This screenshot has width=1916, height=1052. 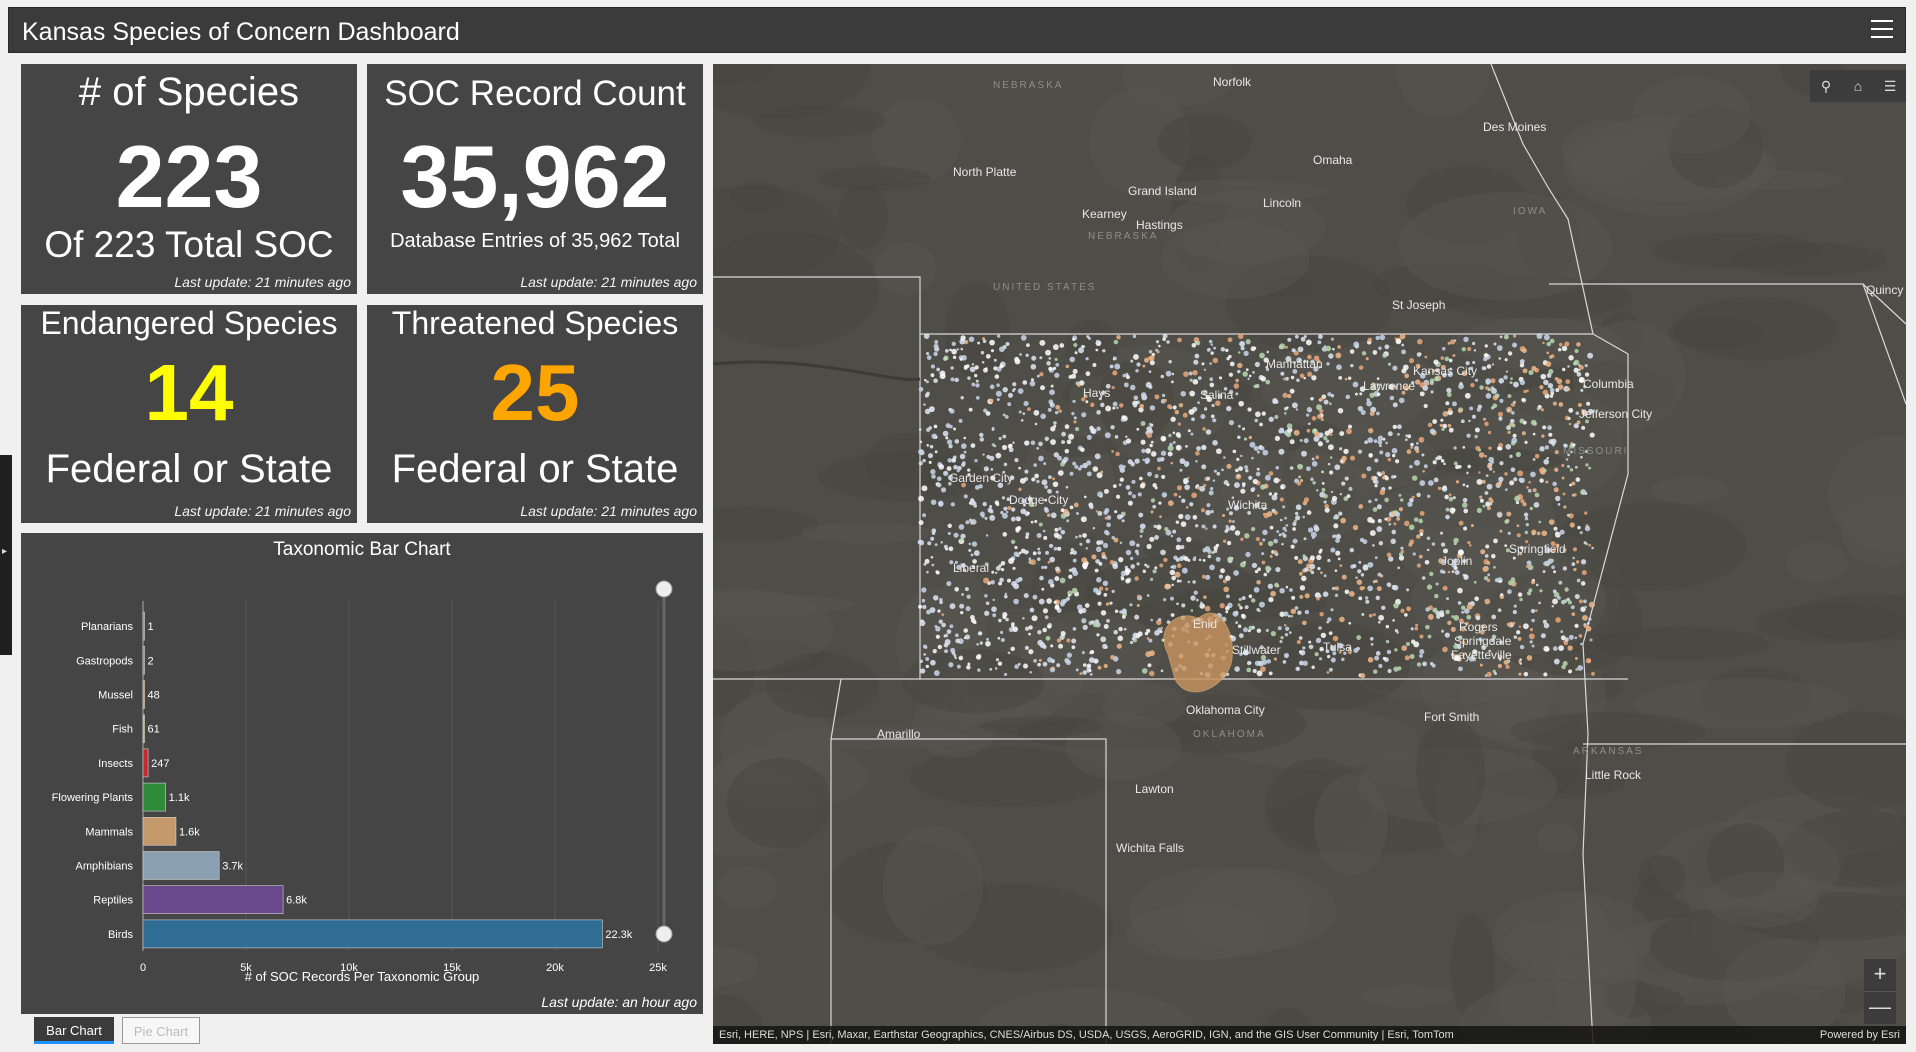 What do you see at coordinates (1860, 1035) in the screenshot?
I see `powered-by-esri-link: Powered by Esri` at bounding box center [1860, 1035].